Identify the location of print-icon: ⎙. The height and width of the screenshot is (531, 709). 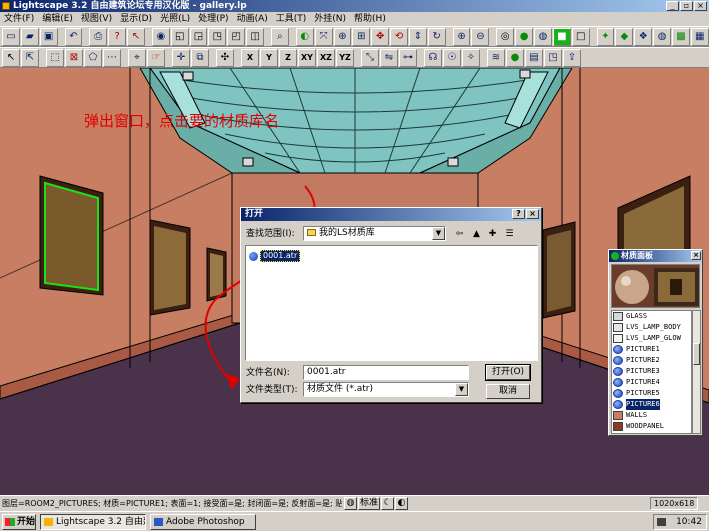
(98, 36).